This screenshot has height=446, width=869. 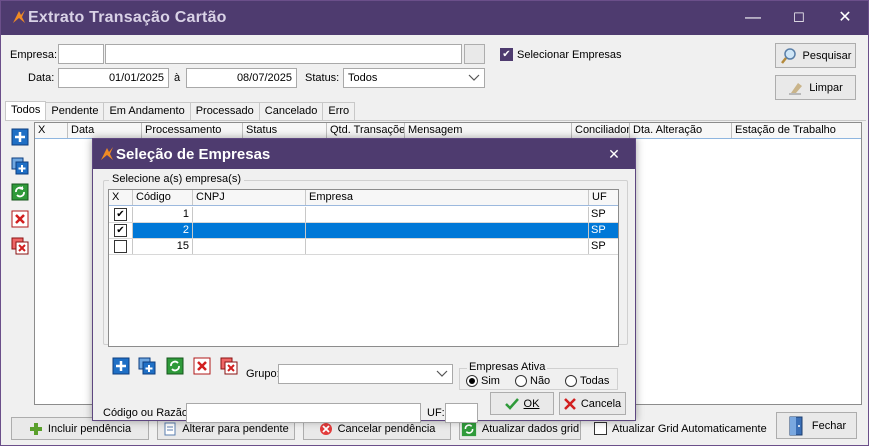 What do you see at coordinates (829, 425) in the screenshot?
I see `fechar-label: Fechar` at bounding box center [829, 425].